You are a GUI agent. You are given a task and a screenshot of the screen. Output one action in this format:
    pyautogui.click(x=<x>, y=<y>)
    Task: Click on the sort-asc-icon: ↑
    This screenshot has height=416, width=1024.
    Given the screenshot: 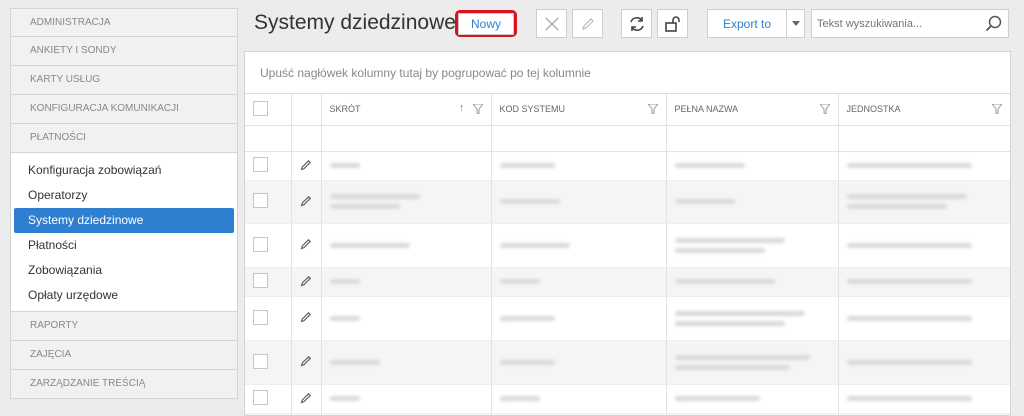 What is the action you would take?
    pyautogui.click(x=462, y=108)
    